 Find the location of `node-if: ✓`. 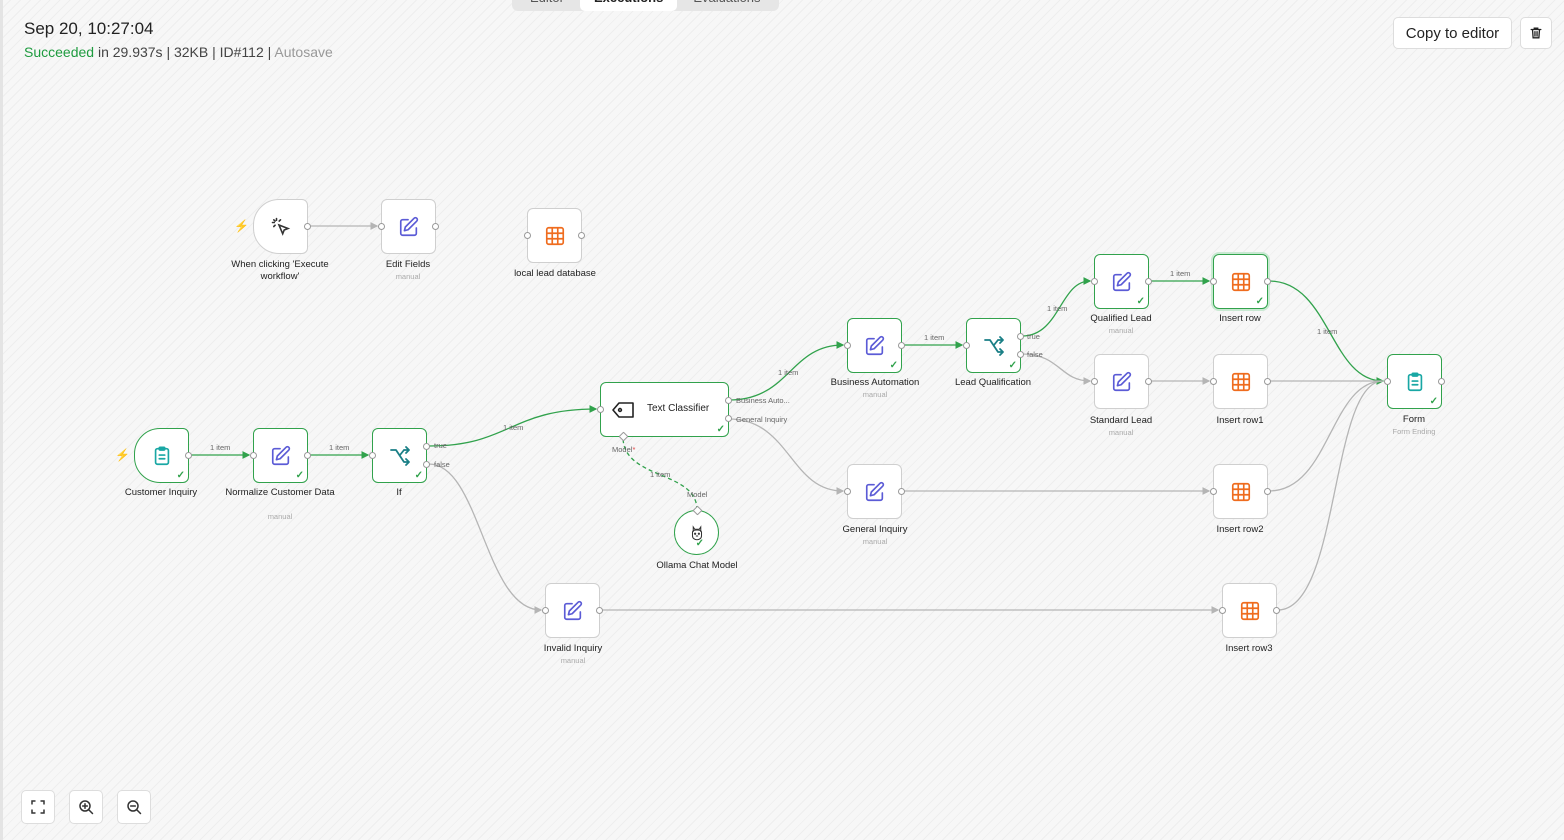

node-if: ✓ is located at coordinates (399, 455).